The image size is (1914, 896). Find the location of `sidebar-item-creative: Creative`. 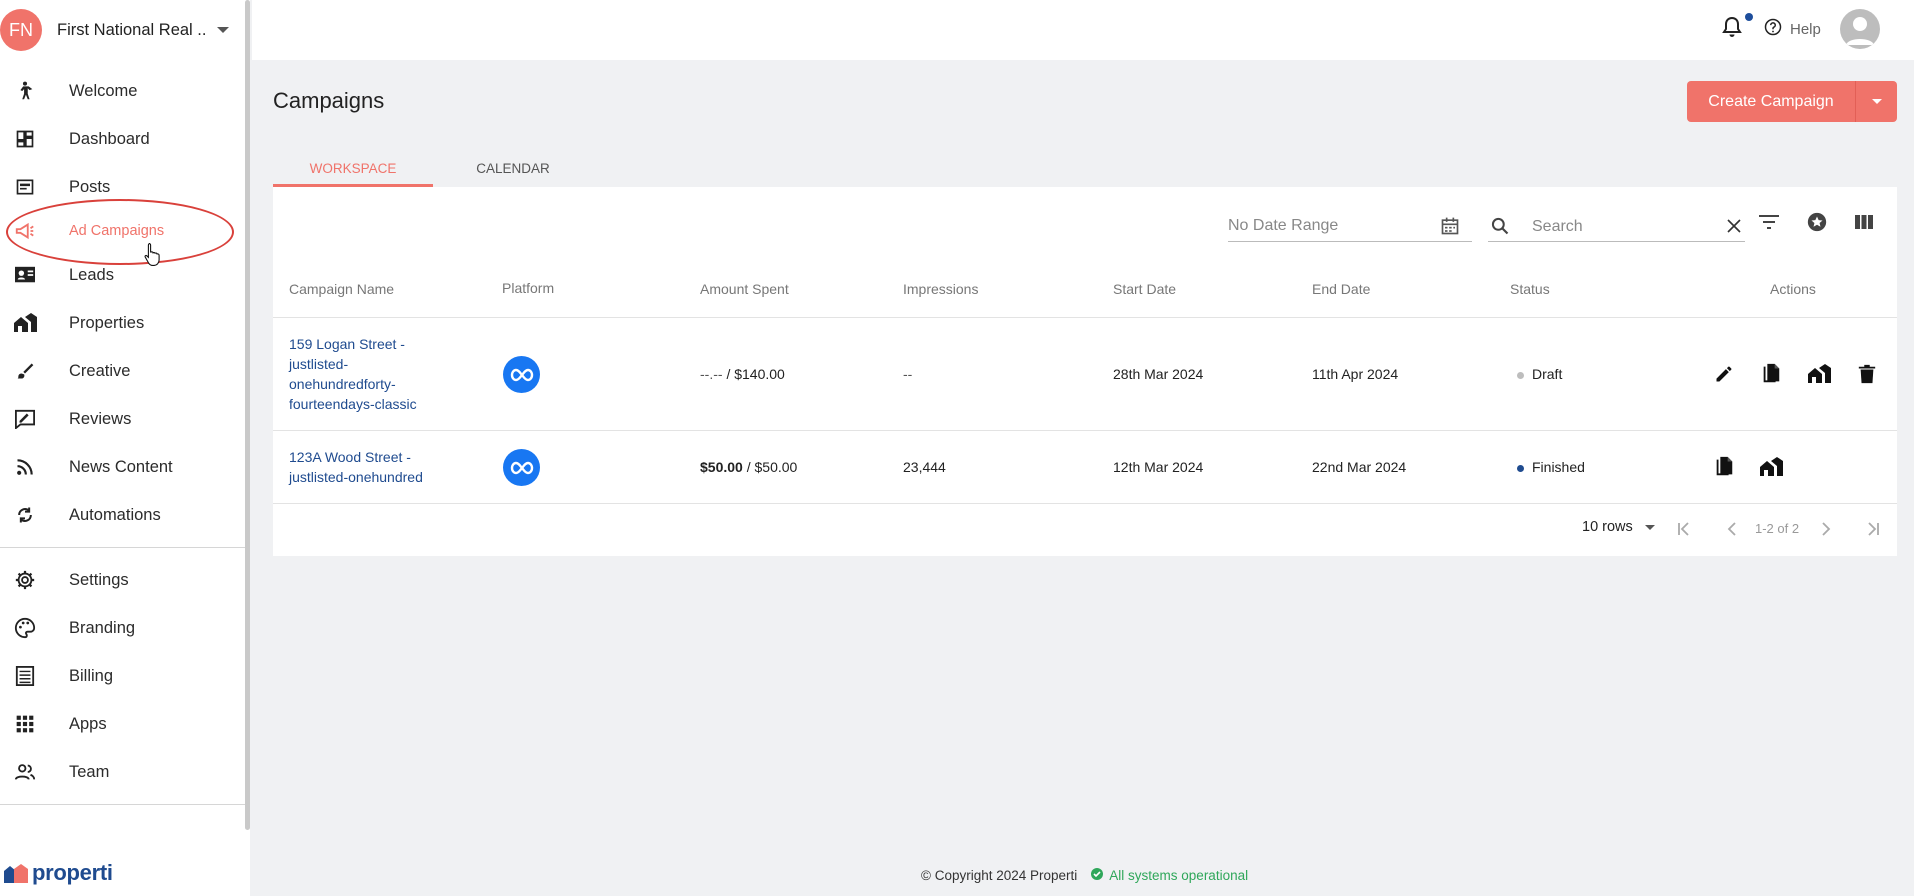

sidebar-item-creative: Creative is located at coordinates (120, 371).